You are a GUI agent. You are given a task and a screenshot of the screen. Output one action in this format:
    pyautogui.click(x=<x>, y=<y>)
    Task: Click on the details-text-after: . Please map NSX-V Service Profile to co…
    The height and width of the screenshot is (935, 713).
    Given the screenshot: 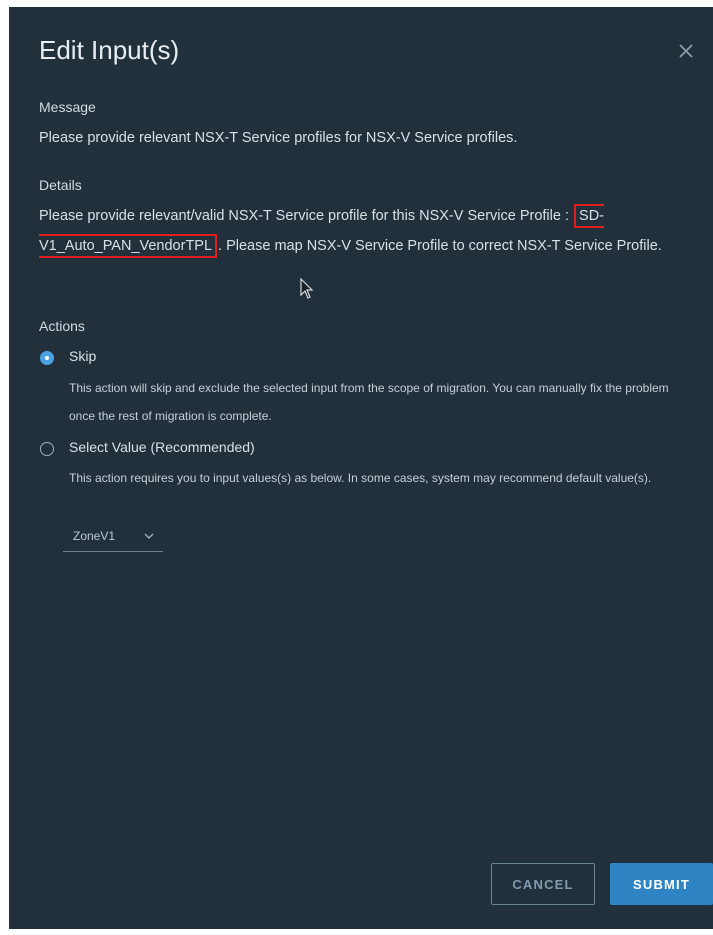 What is the action you would take?
    pyautogui.click(x=440, y=246)
    